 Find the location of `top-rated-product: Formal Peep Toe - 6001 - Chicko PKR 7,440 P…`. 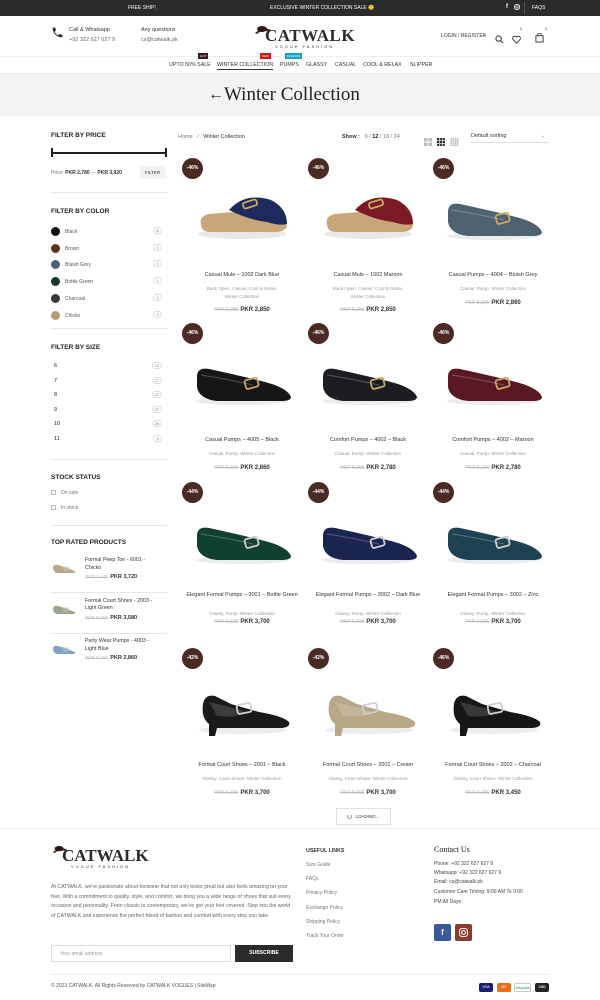

top-rated-product: Formal Peep Toe - 6001 - Chicko PKR 7,440 P… is located at coordinates (109, 575).